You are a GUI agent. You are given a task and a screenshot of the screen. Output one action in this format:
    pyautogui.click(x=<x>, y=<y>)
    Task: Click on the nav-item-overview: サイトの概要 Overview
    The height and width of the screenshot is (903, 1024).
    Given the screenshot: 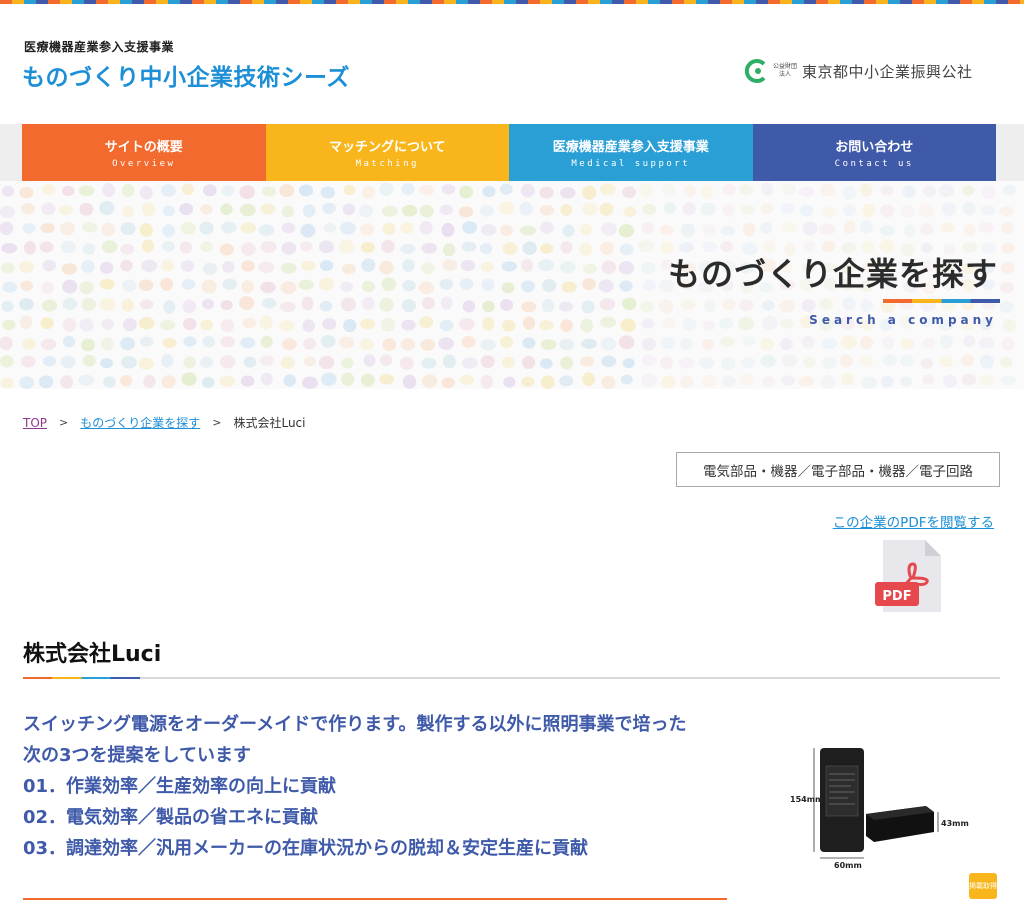 What is the action you would take?
    pyautogui.click(x=144, y=152)
    